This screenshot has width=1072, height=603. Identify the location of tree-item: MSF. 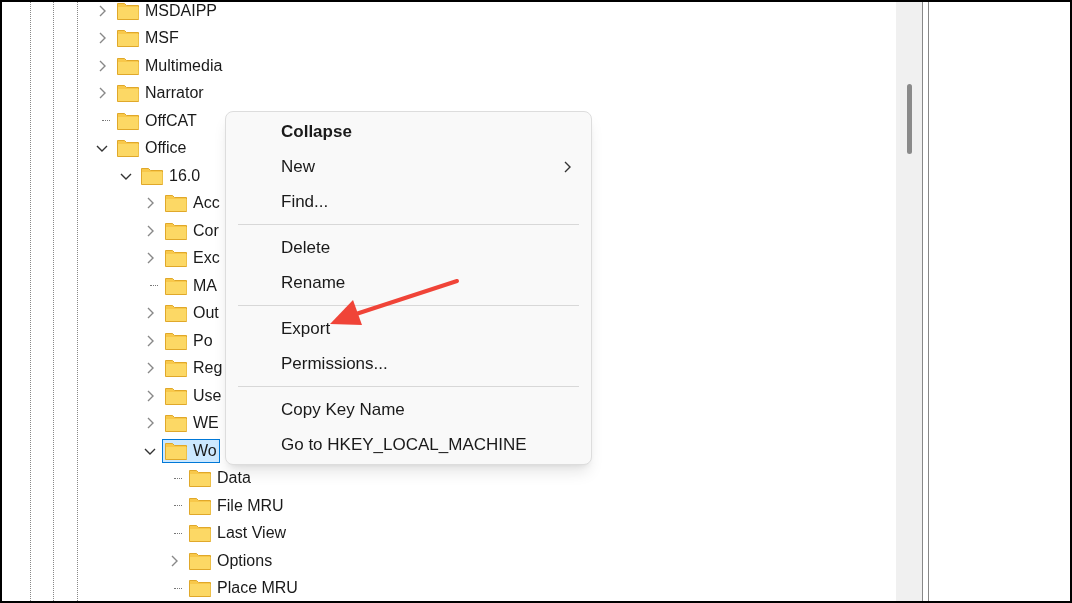
(148, 38).